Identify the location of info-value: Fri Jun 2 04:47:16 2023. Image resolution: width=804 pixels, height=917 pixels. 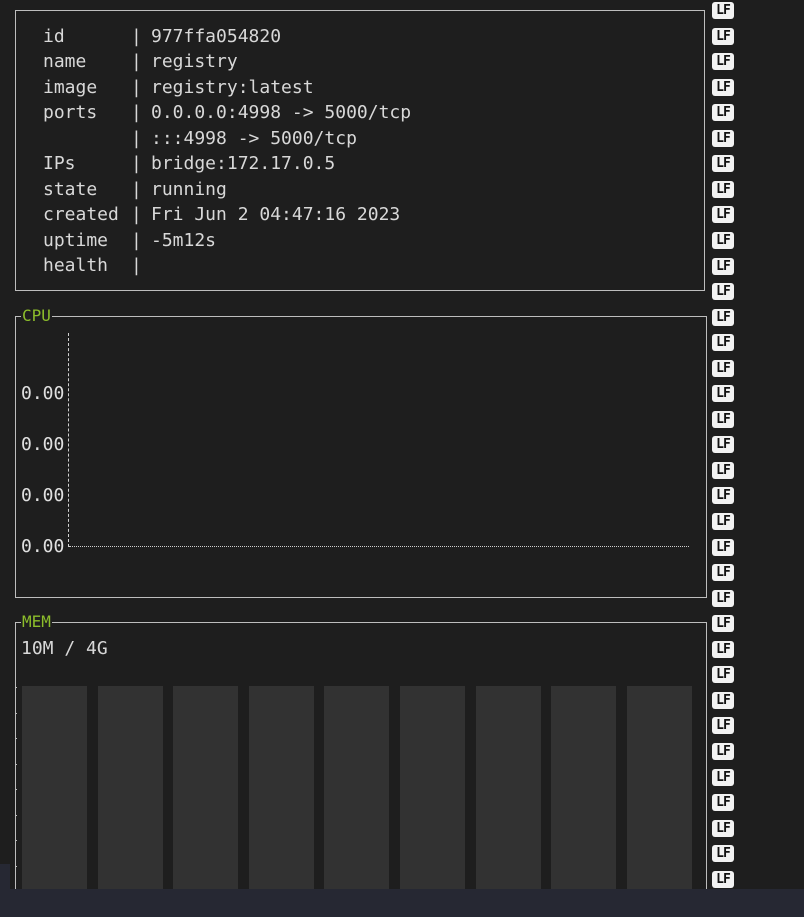
(276, 214).